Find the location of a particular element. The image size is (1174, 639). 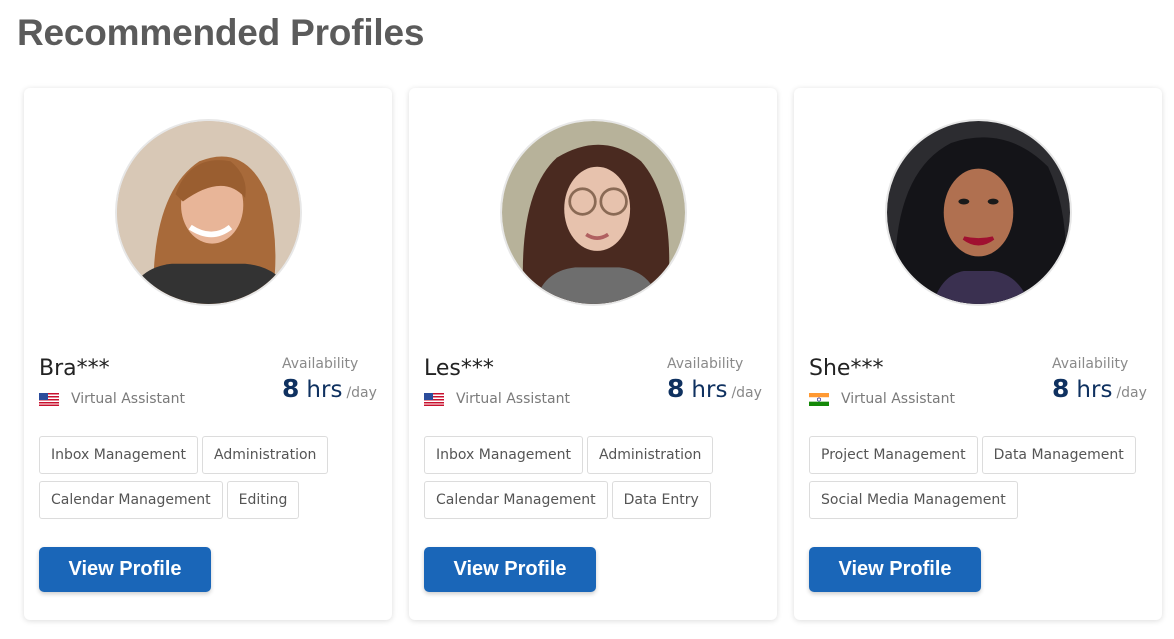

profile-name: Bra*** is located at coordinates (74, 368).